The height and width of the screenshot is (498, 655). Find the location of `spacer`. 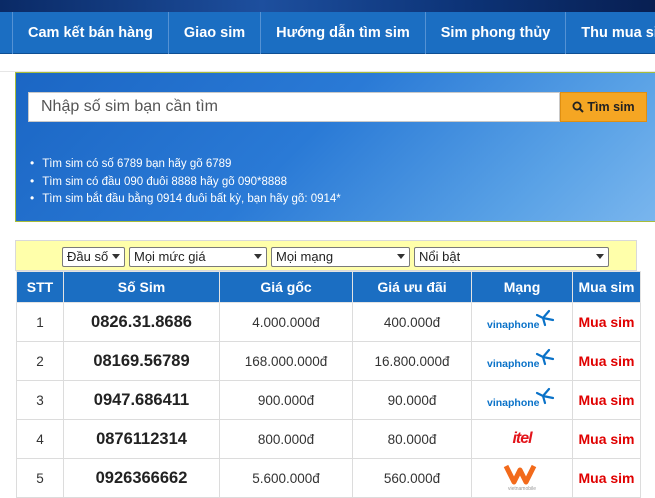

spacer is located at coordinates (327, 63).